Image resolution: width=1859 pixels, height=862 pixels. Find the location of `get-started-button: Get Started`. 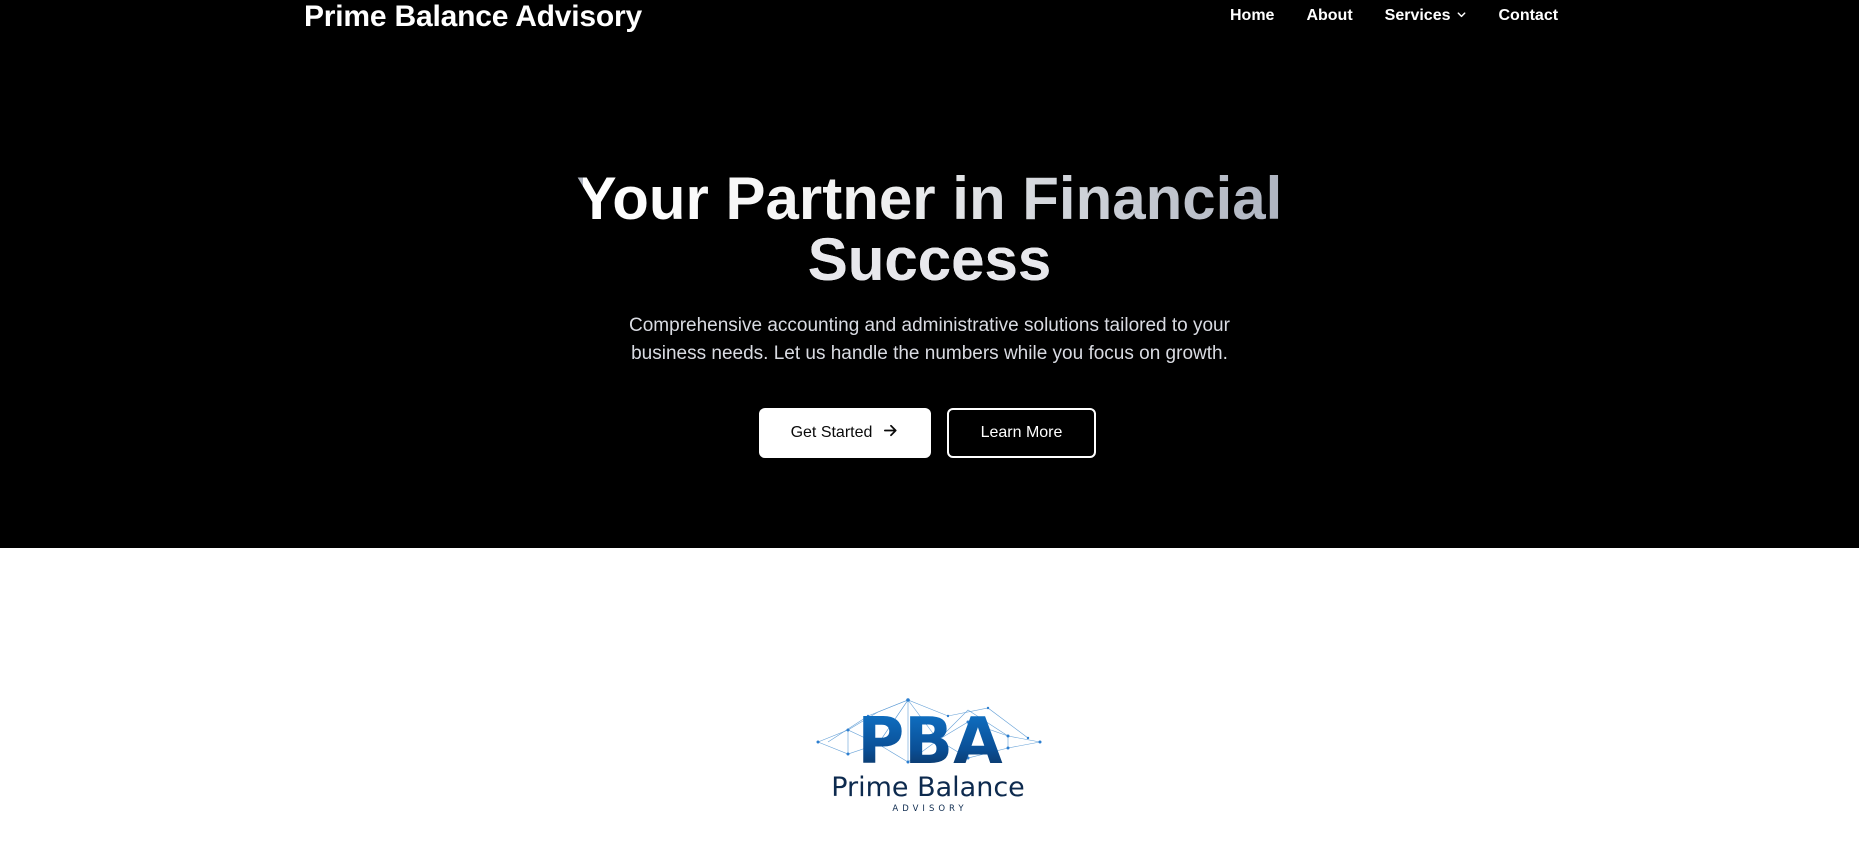

get-started-button: Get Started is located at coordinates (845, 433).